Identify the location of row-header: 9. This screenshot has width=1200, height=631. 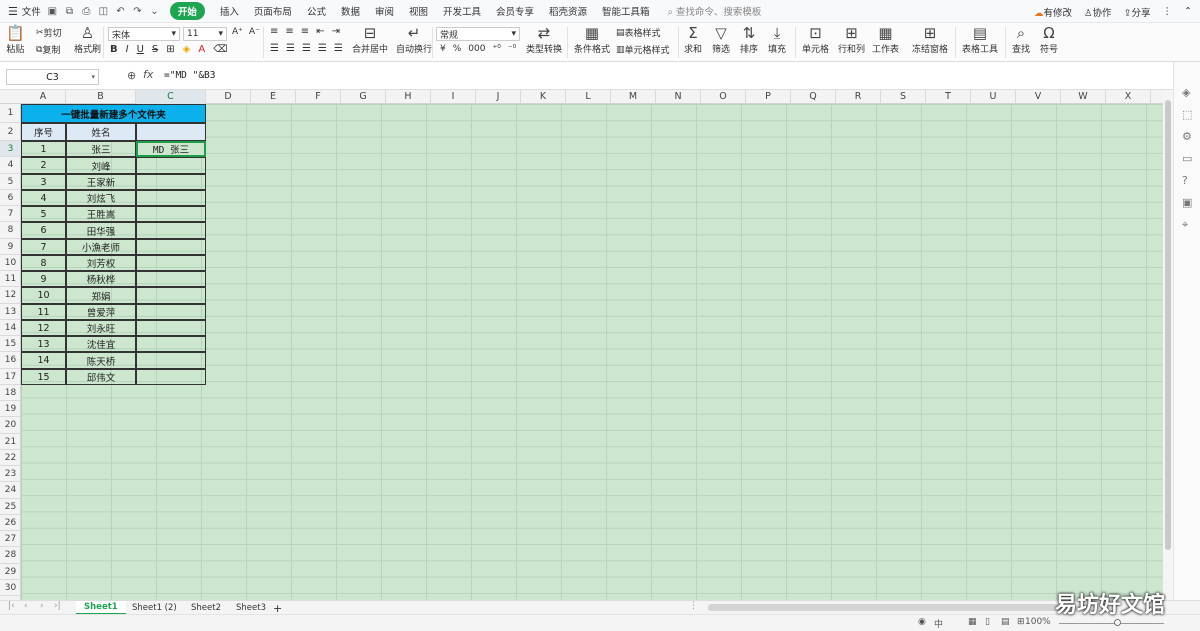
(10, 247).